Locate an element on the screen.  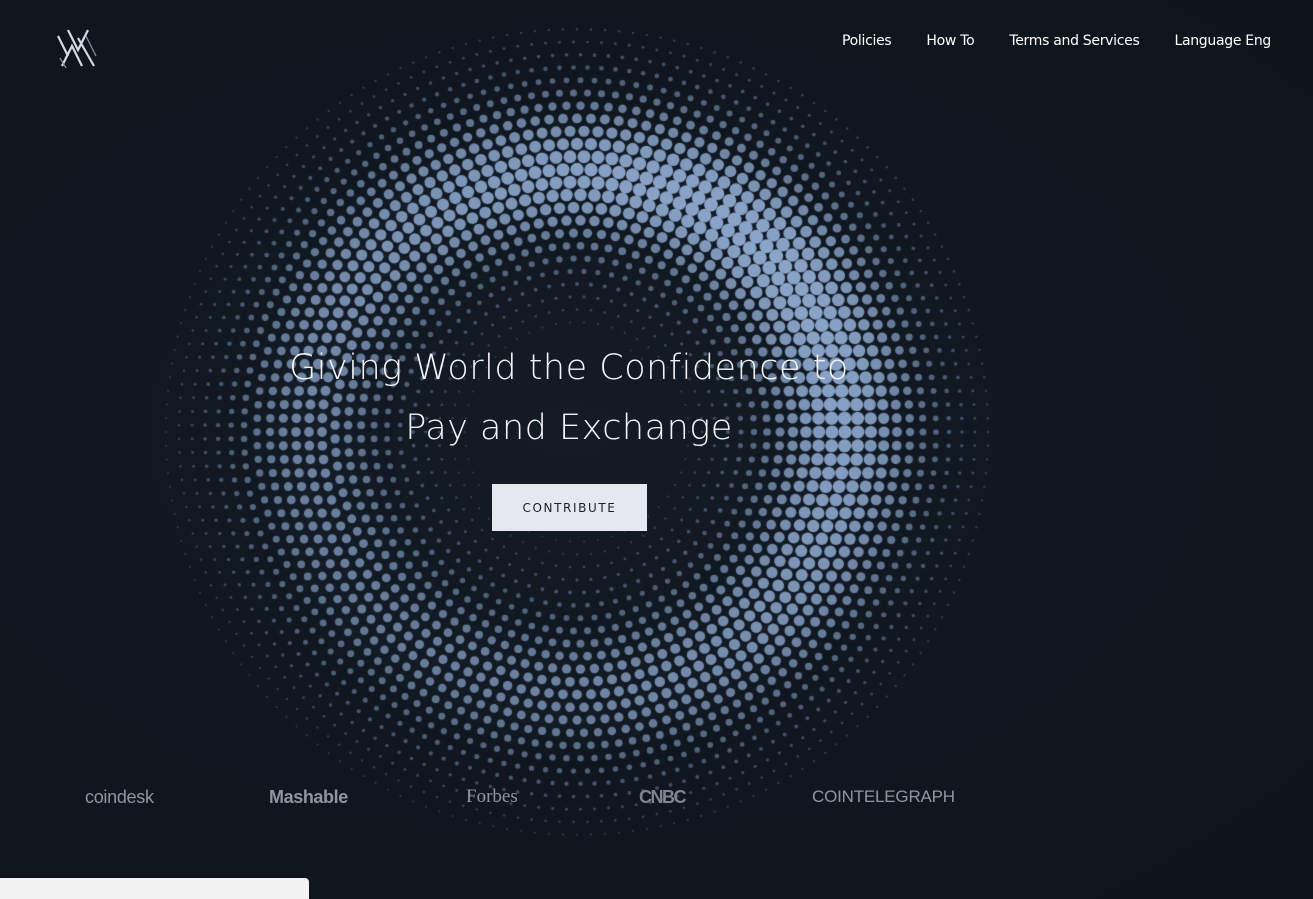
brand-logo-icon is located at coordinates (77, 49).